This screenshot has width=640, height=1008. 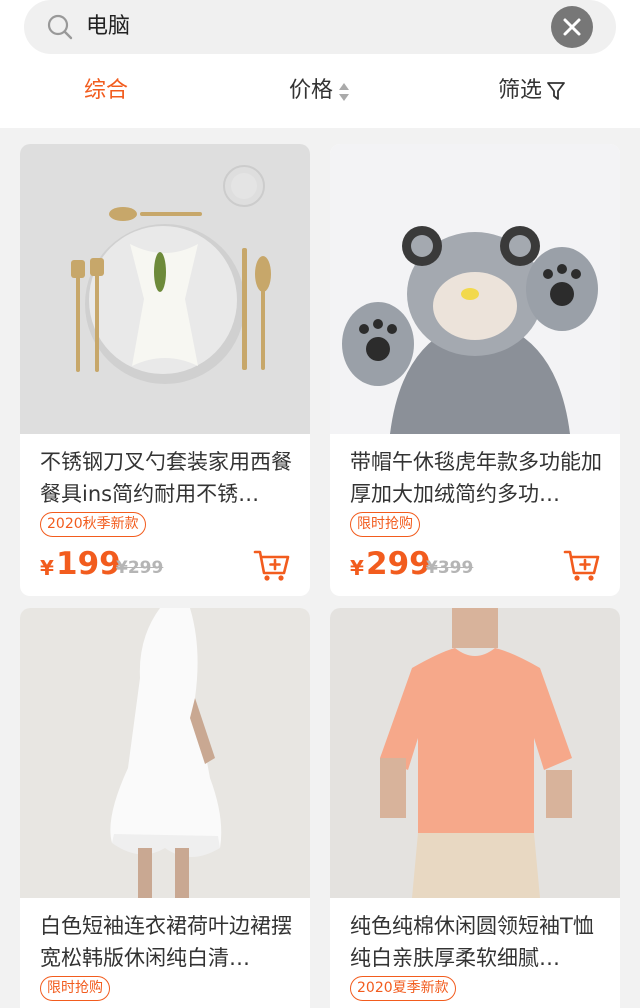 I want to click on tab-comprehensive-label: 综合, so click(x=106, y=90).